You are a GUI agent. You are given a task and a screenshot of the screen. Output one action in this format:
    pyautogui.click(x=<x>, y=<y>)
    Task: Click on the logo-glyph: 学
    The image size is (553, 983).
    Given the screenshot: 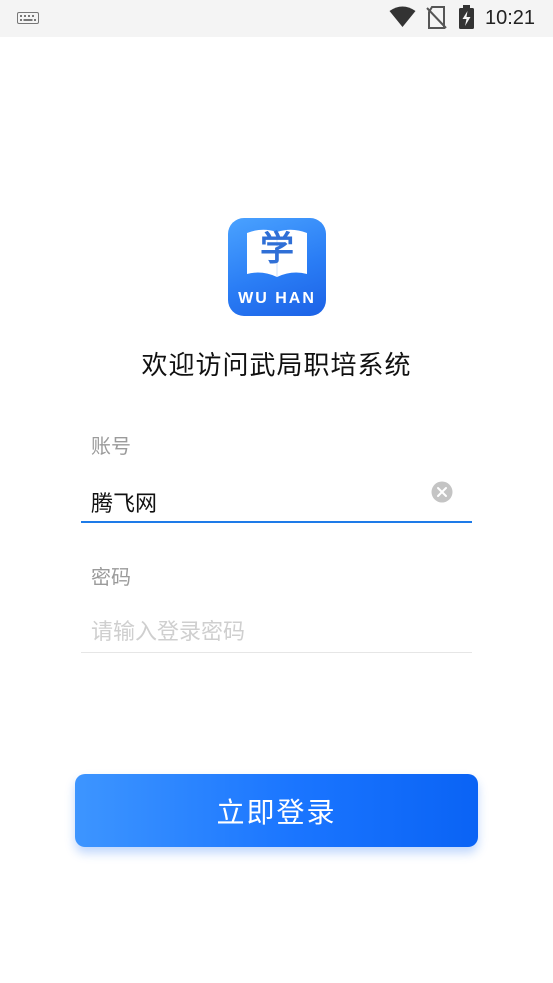 What is the action you would take?
    pyautogui.click(x=277, y=249)
    